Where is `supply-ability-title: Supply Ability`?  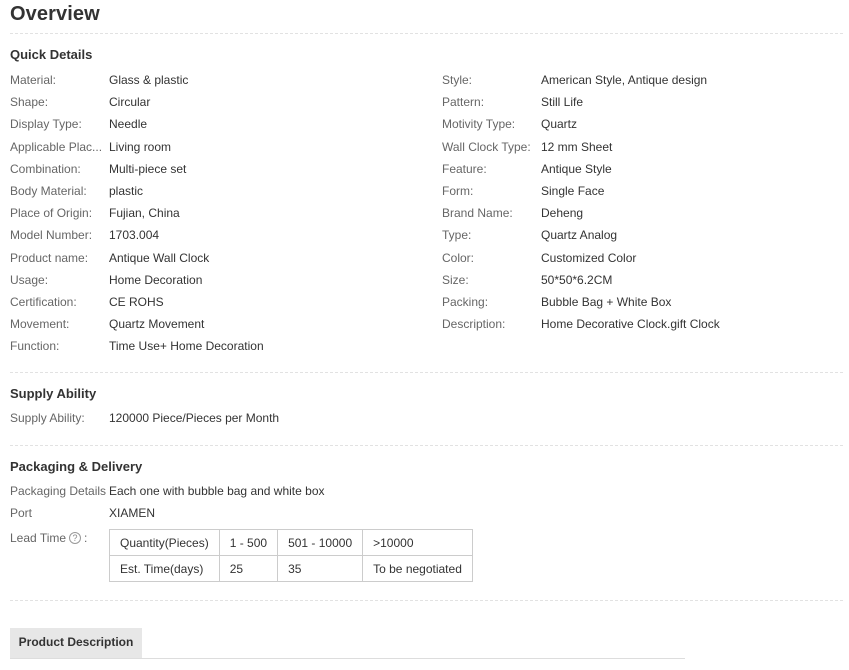 supply-ability-title: Supply Ability is located at coordinates (53, 393).